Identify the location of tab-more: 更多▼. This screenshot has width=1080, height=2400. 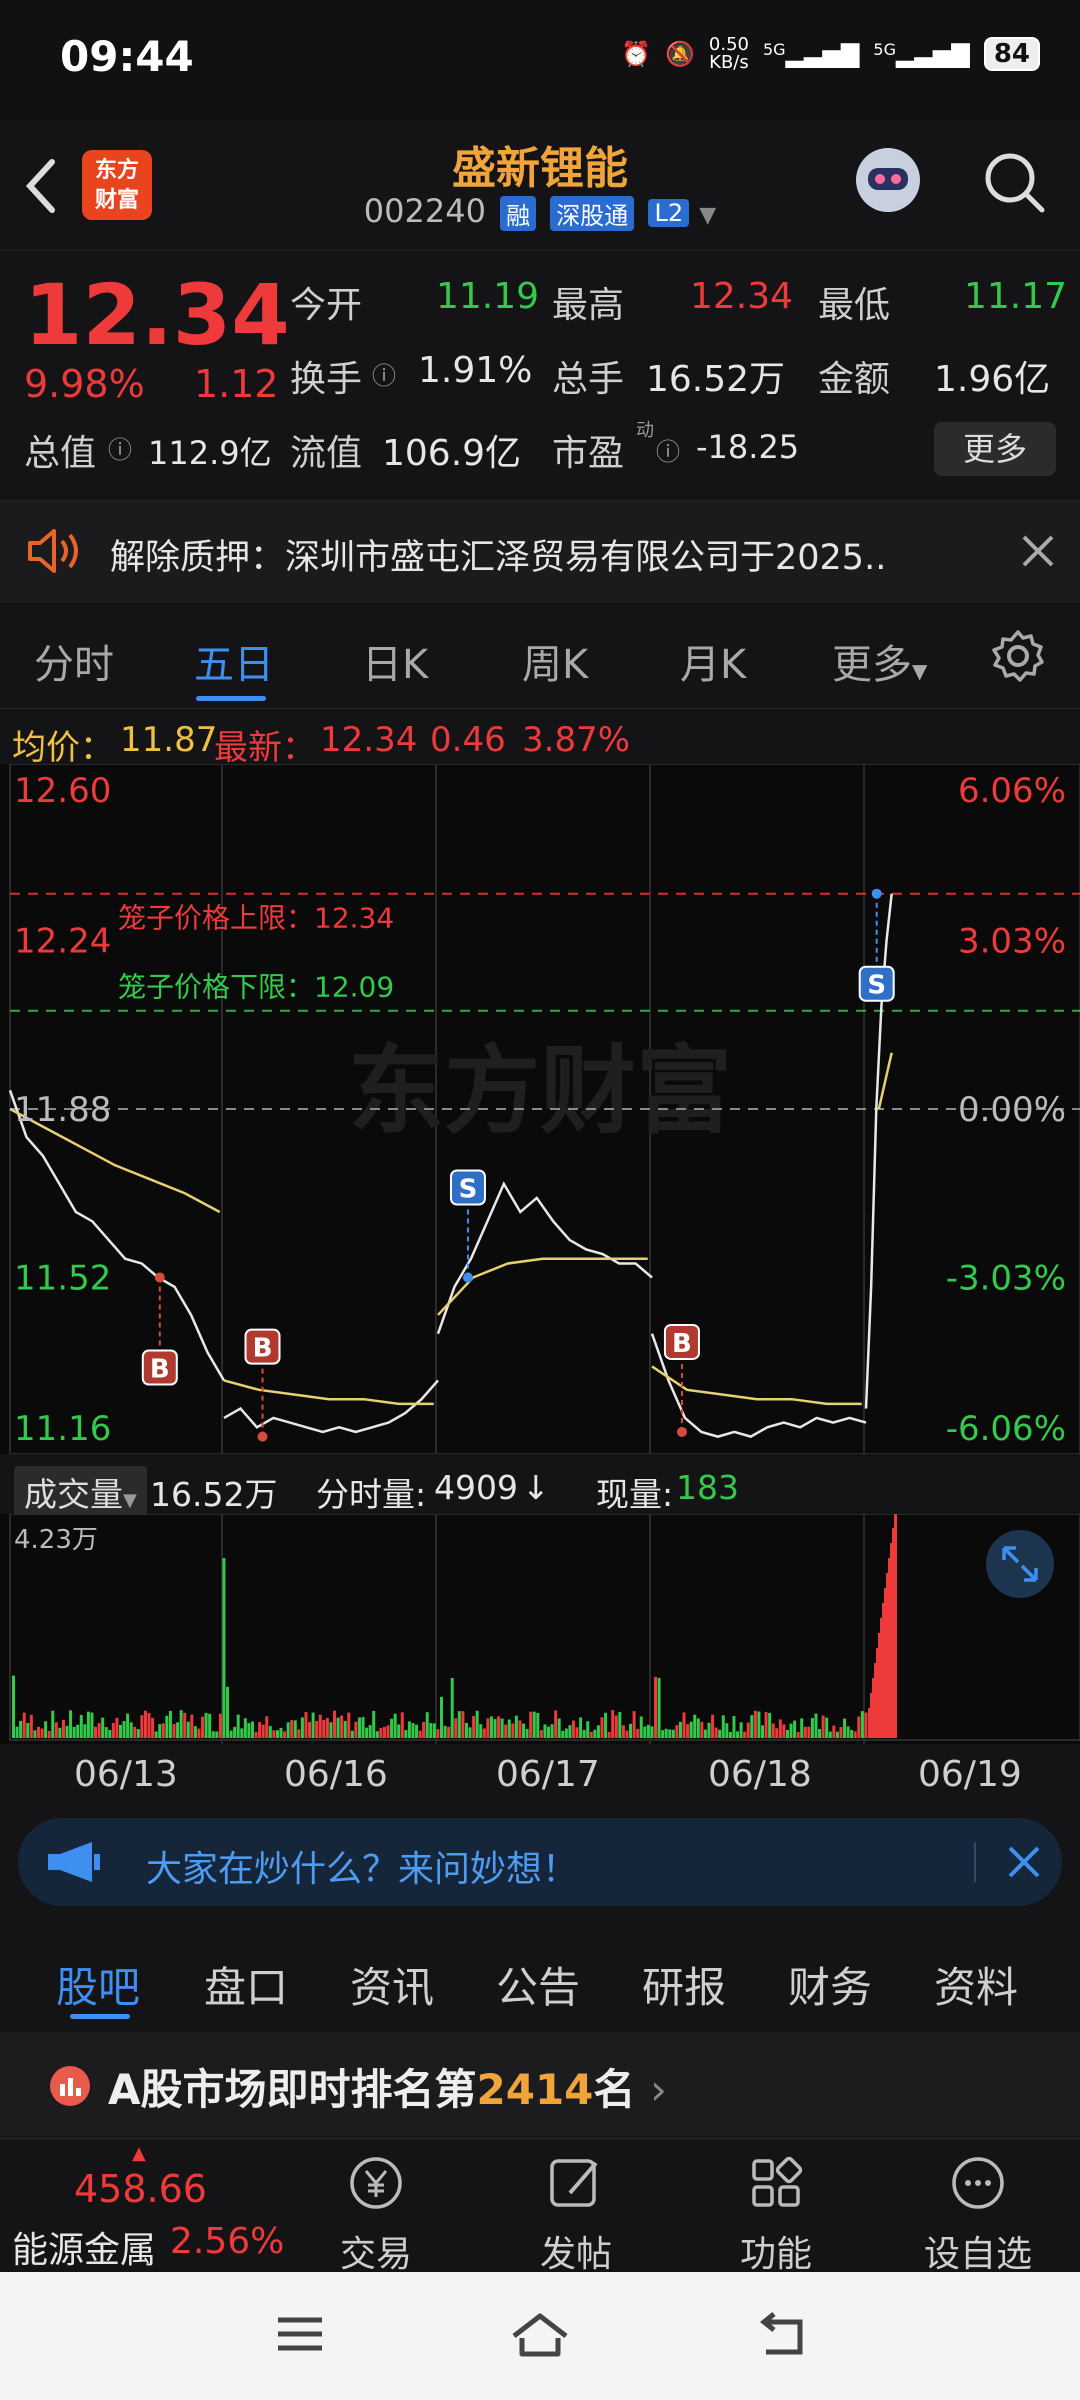
(879, 661).